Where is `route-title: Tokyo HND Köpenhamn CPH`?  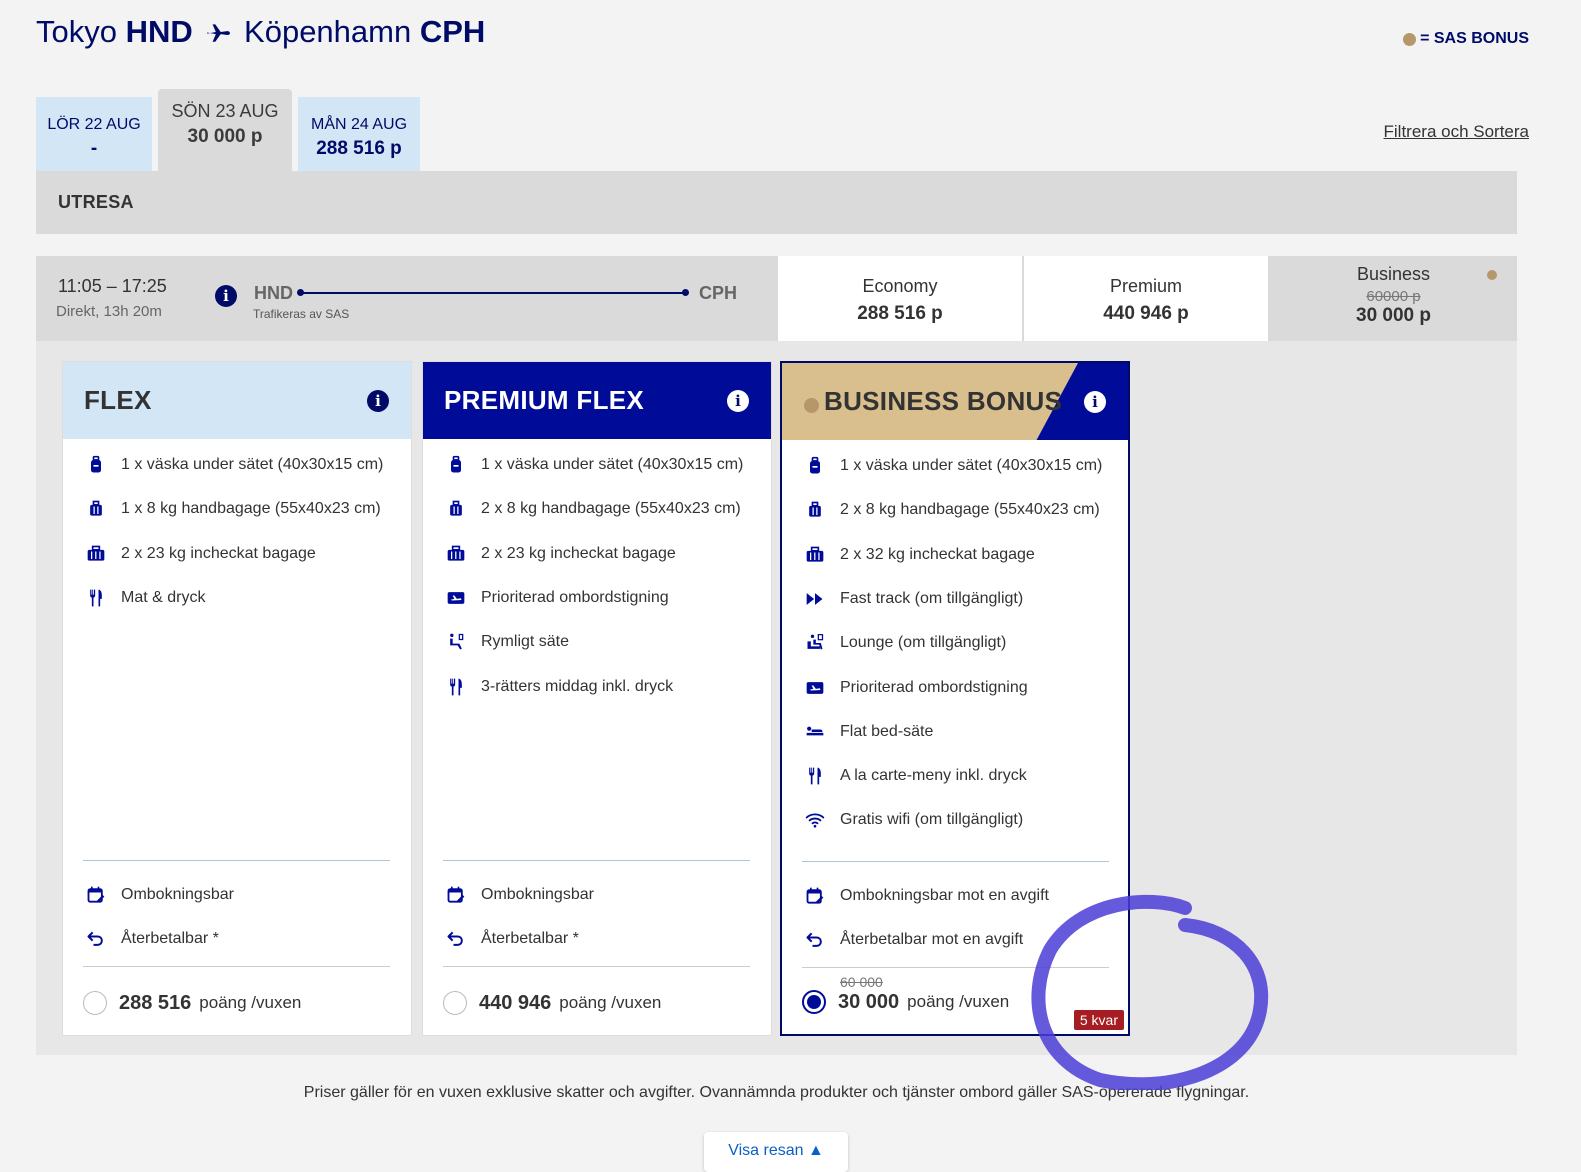
route-title: Tokyo HND Köpenhamn CPH is located at coordinates (260, 32).